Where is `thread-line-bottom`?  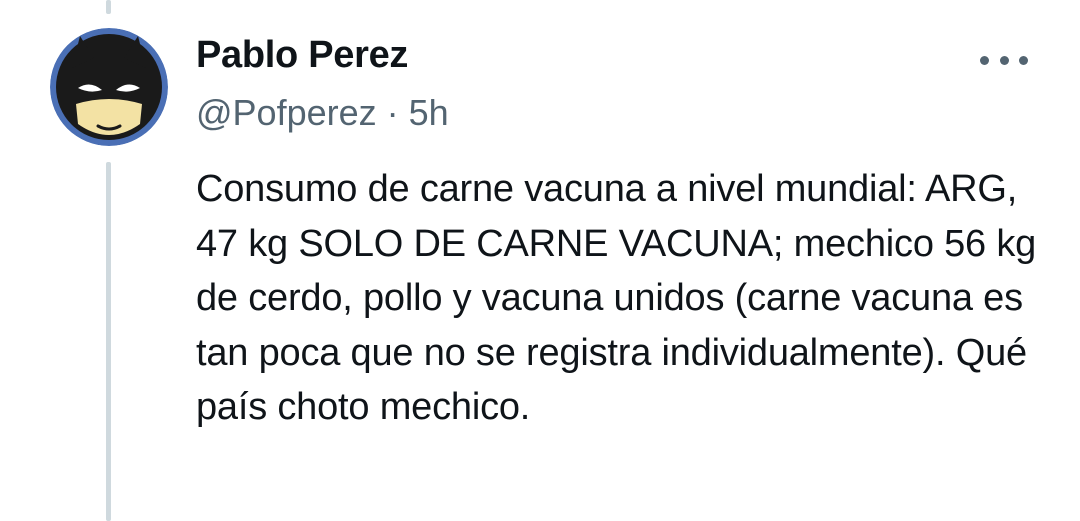 thread-line-bottom is located at coordinates (108, 341).